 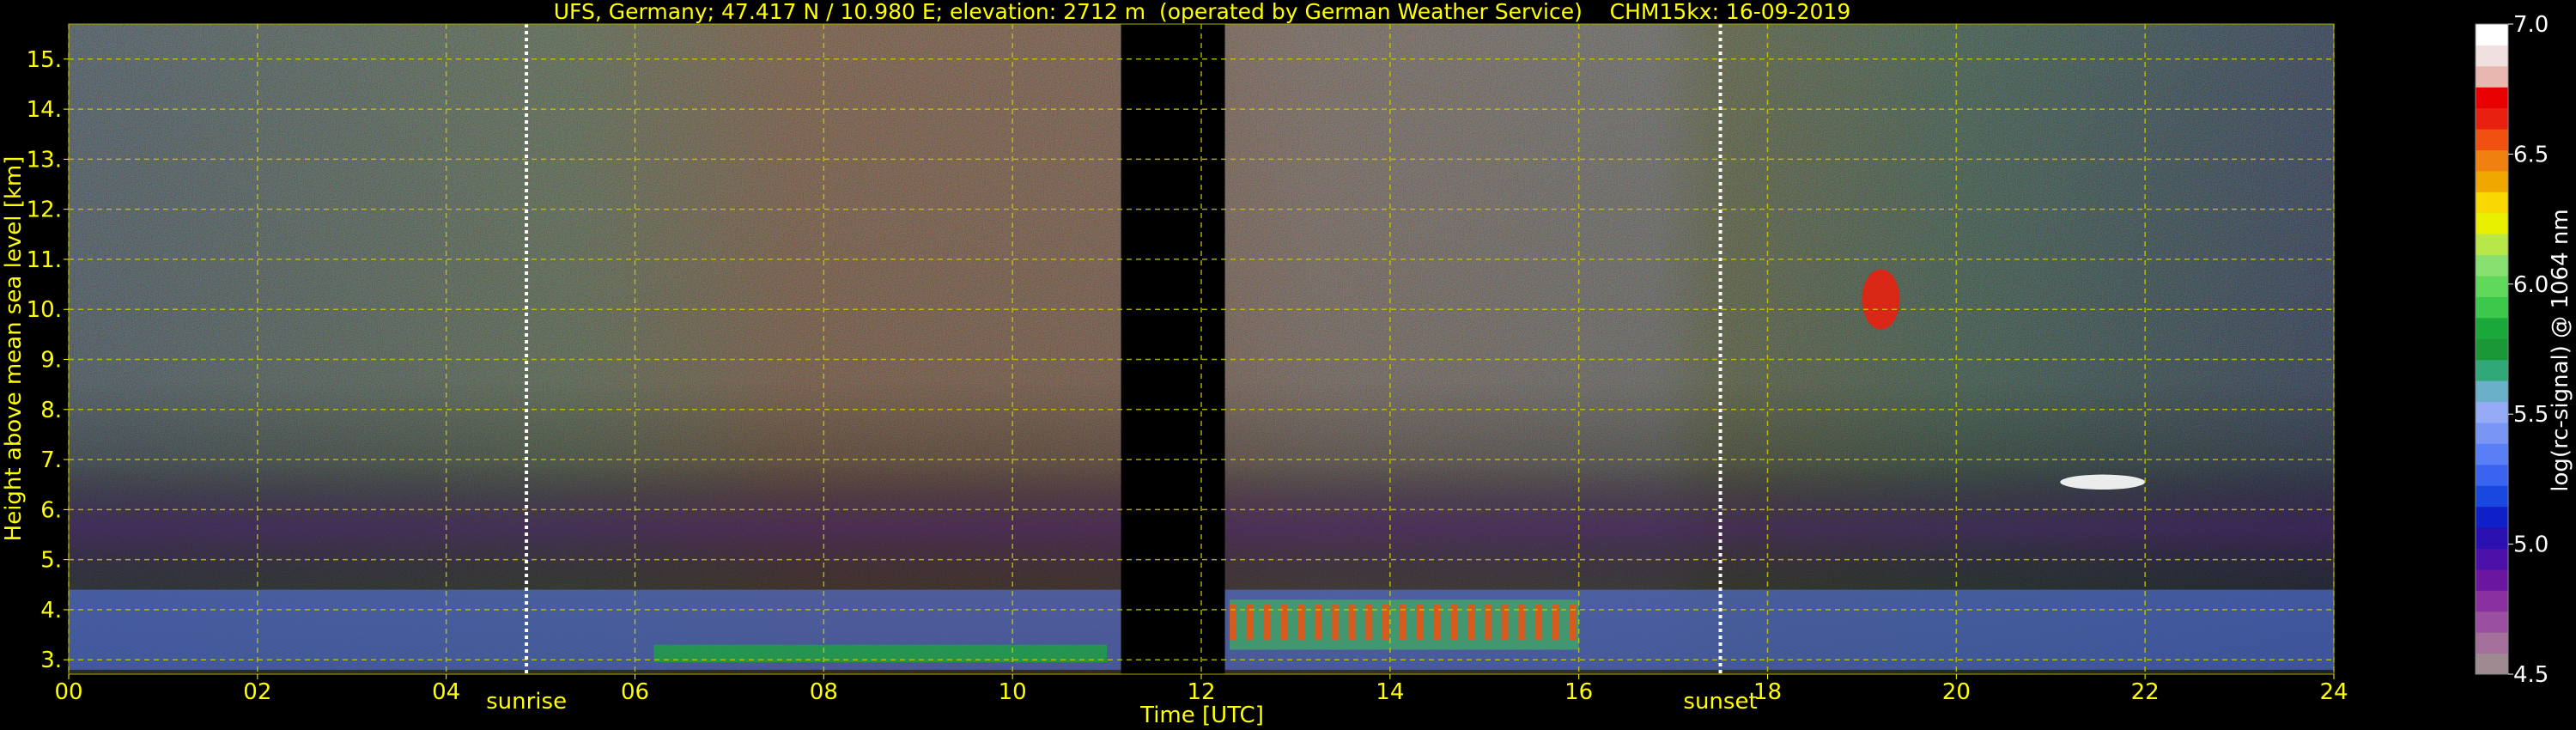 What do you see at coordinates (2531, 154) in the screenshot?
I see `colorbar-tick-label: 6.5` at bounding box center [2531, 154].